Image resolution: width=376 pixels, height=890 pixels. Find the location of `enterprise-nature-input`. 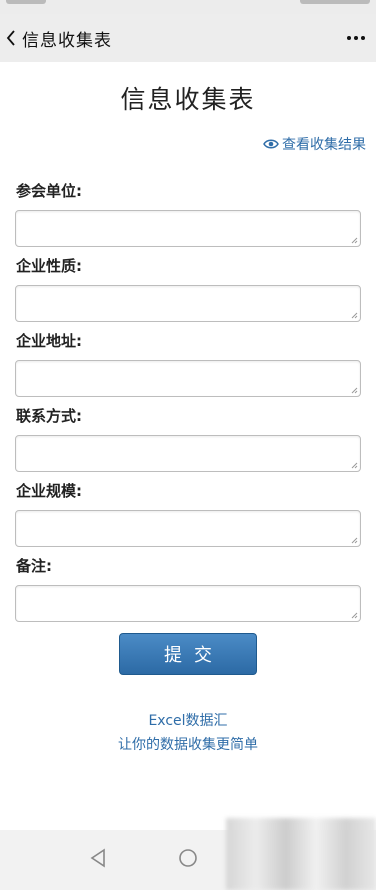

enterprise-nature-input is located at coordinates (188, 303).